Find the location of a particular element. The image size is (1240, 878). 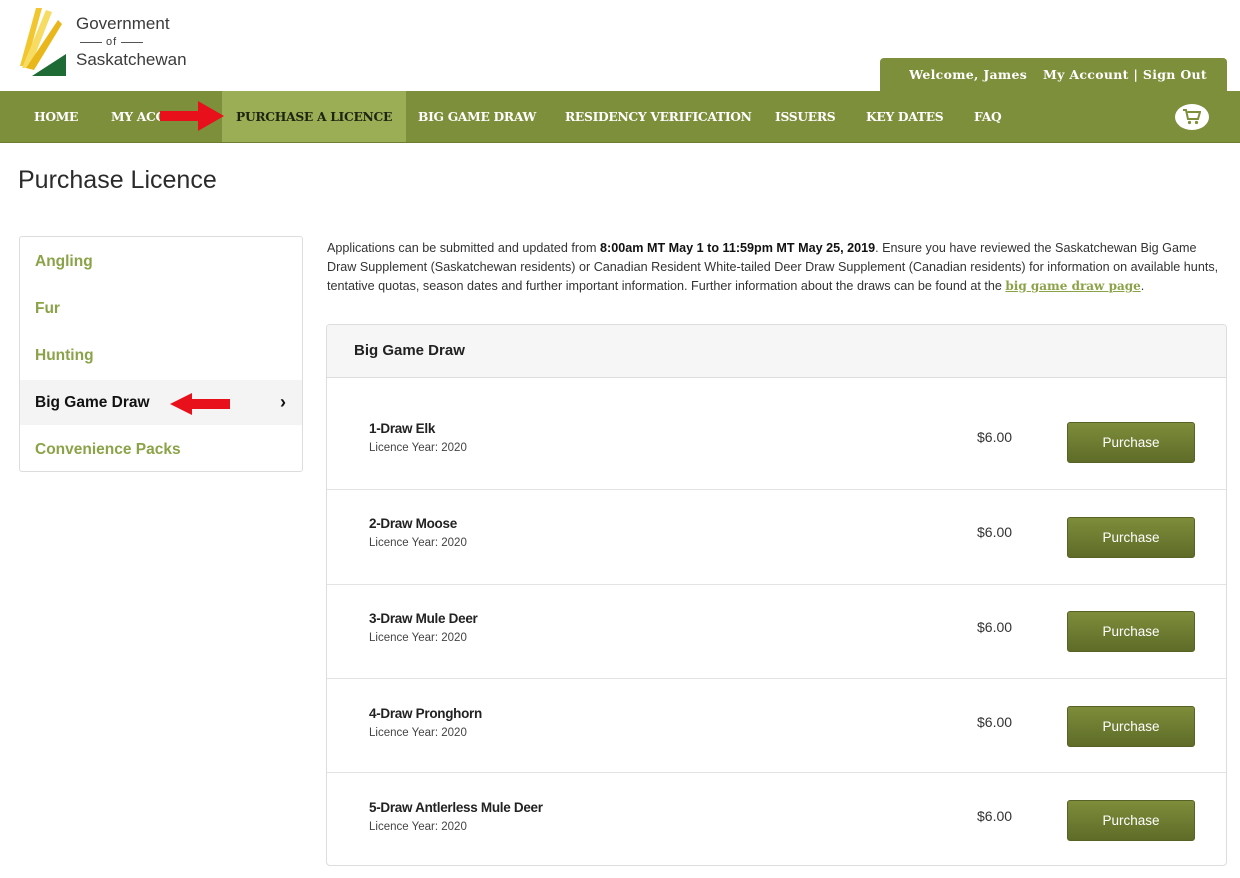

sign-out-link: Sign Out is located at coordinates (1175, 74).